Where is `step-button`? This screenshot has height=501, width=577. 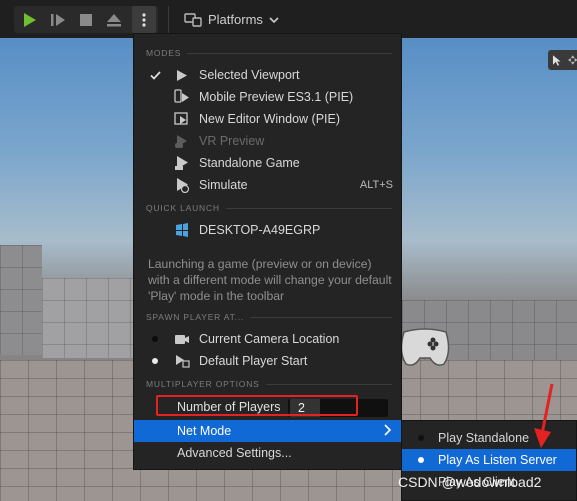
step-button is located at coordinates (58, 19).